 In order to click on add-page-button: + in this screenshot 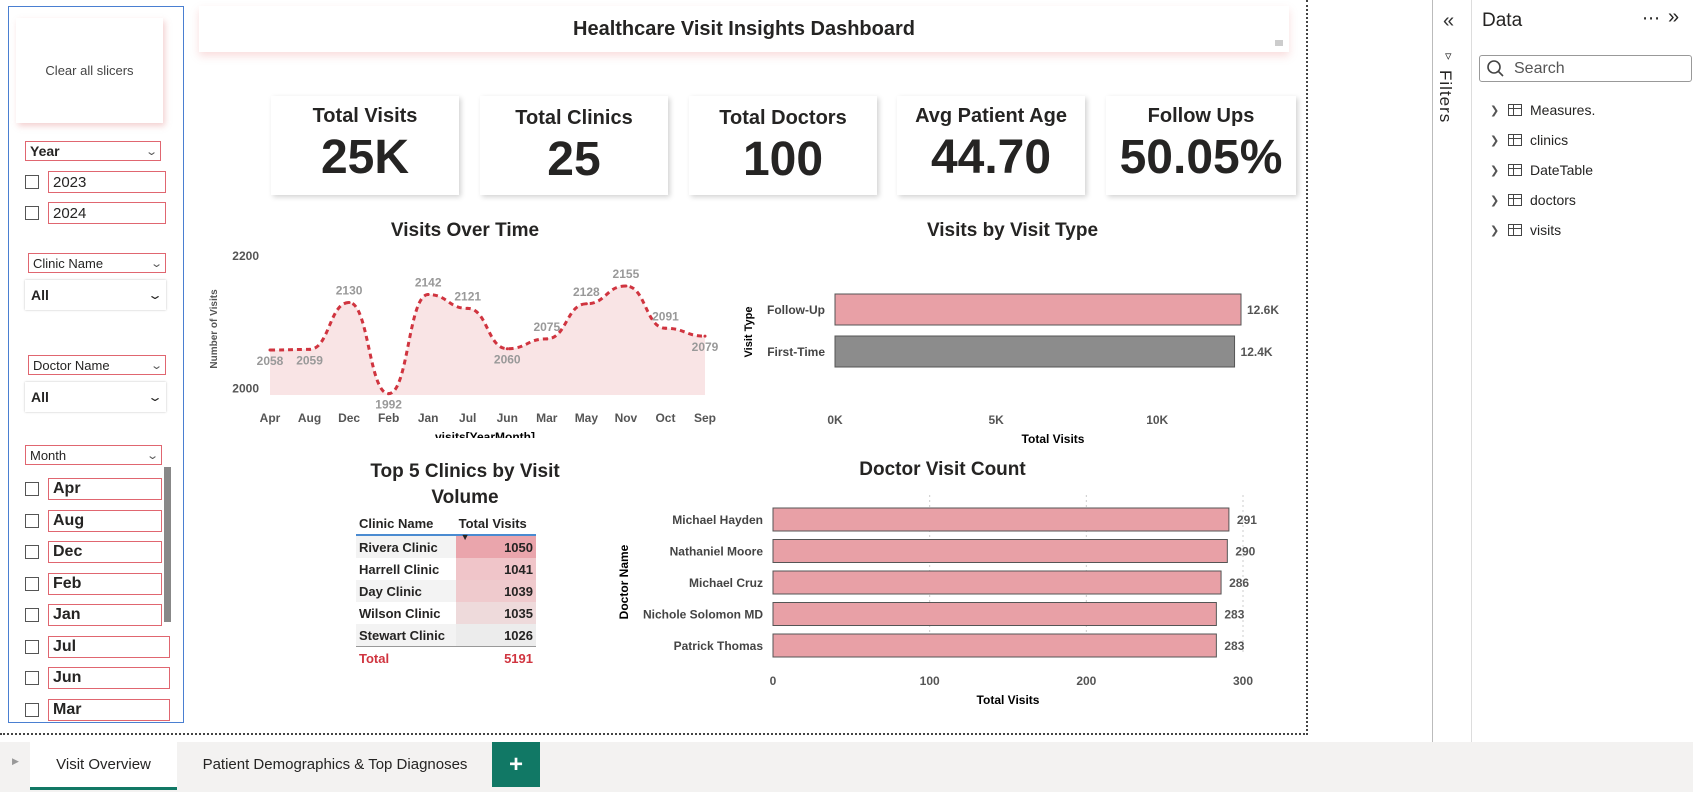, I will do `click(516, 764)`.